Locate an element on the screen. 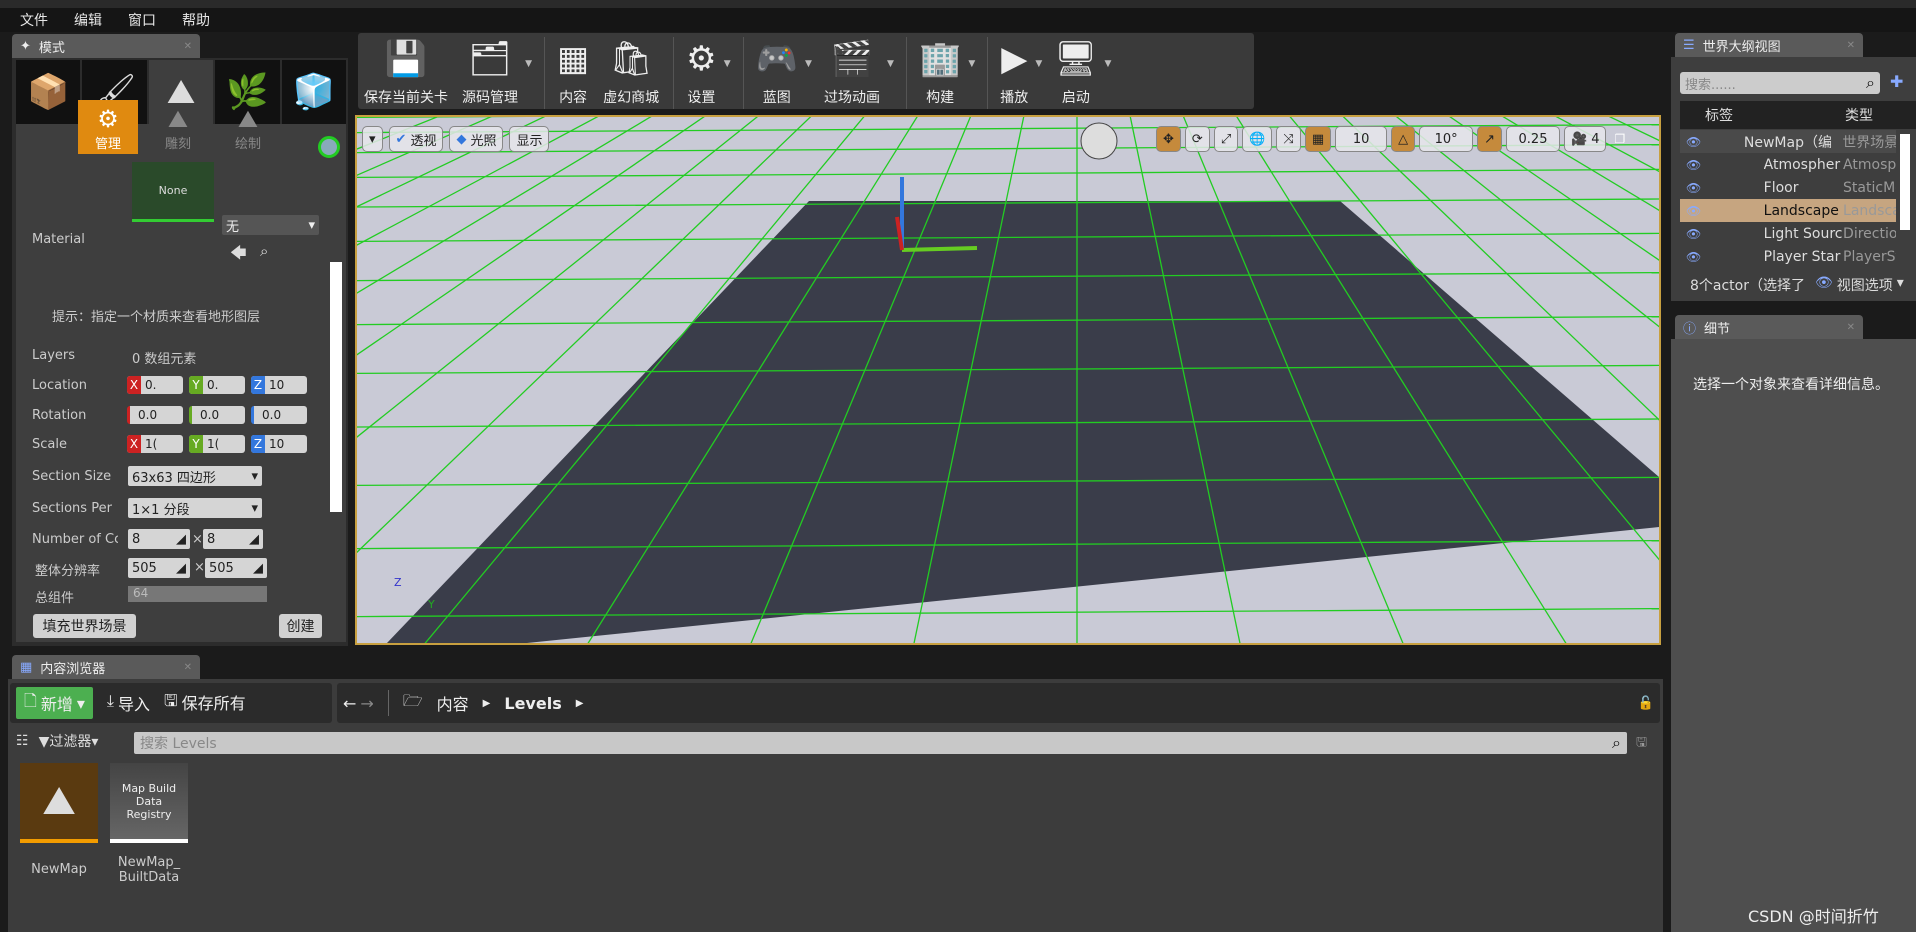 Image resolution: width=1916 pixels, height=932 pixels. manage-tool: ⚙ 管理 is located at coordinates (108, 127).